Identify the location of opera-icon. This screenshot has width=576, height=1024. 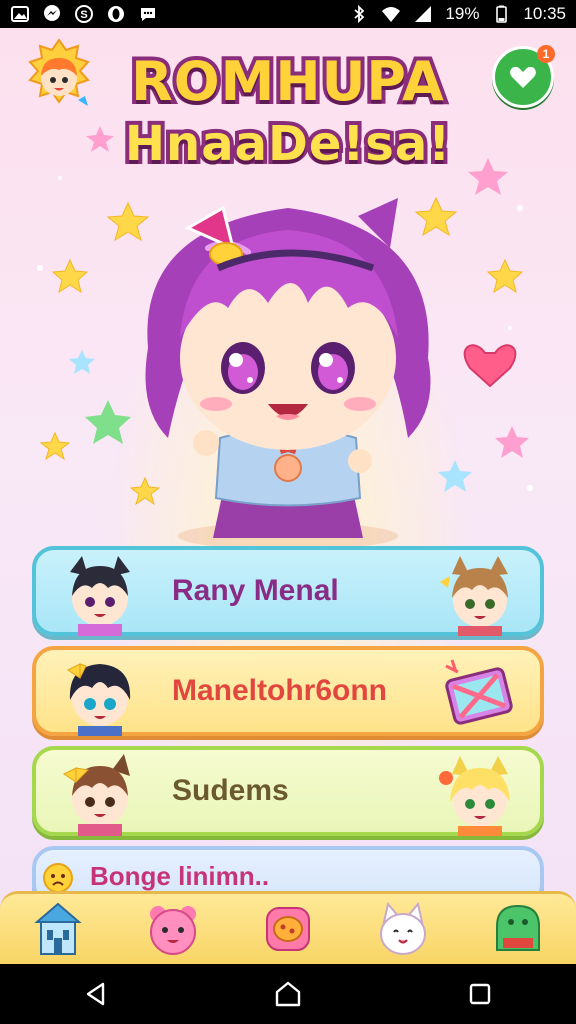
(116, 14).